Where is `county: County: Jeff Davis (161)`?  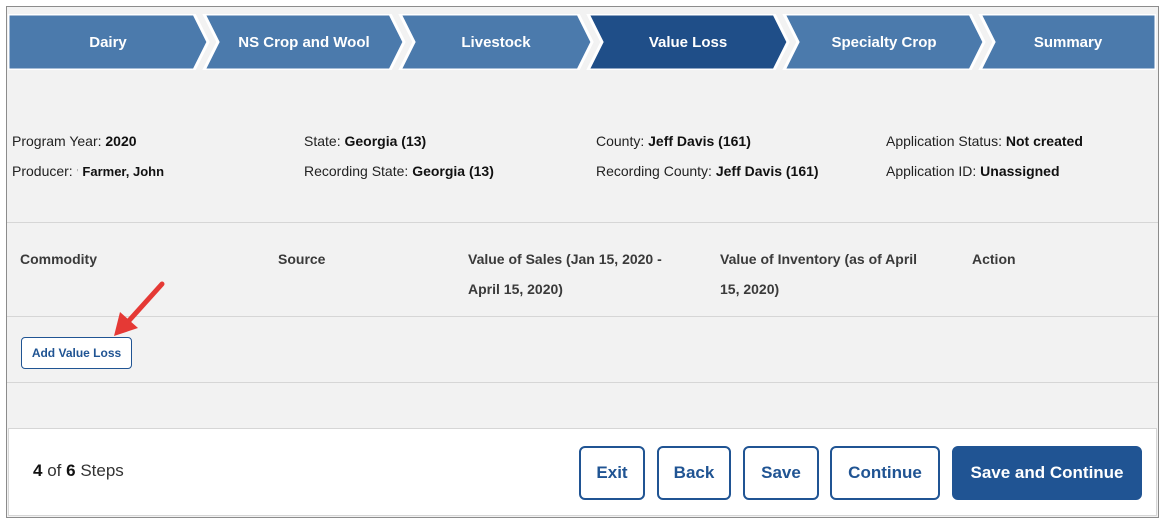 county: County: Jeff Davis (161) is located at coordinates (673, 141).